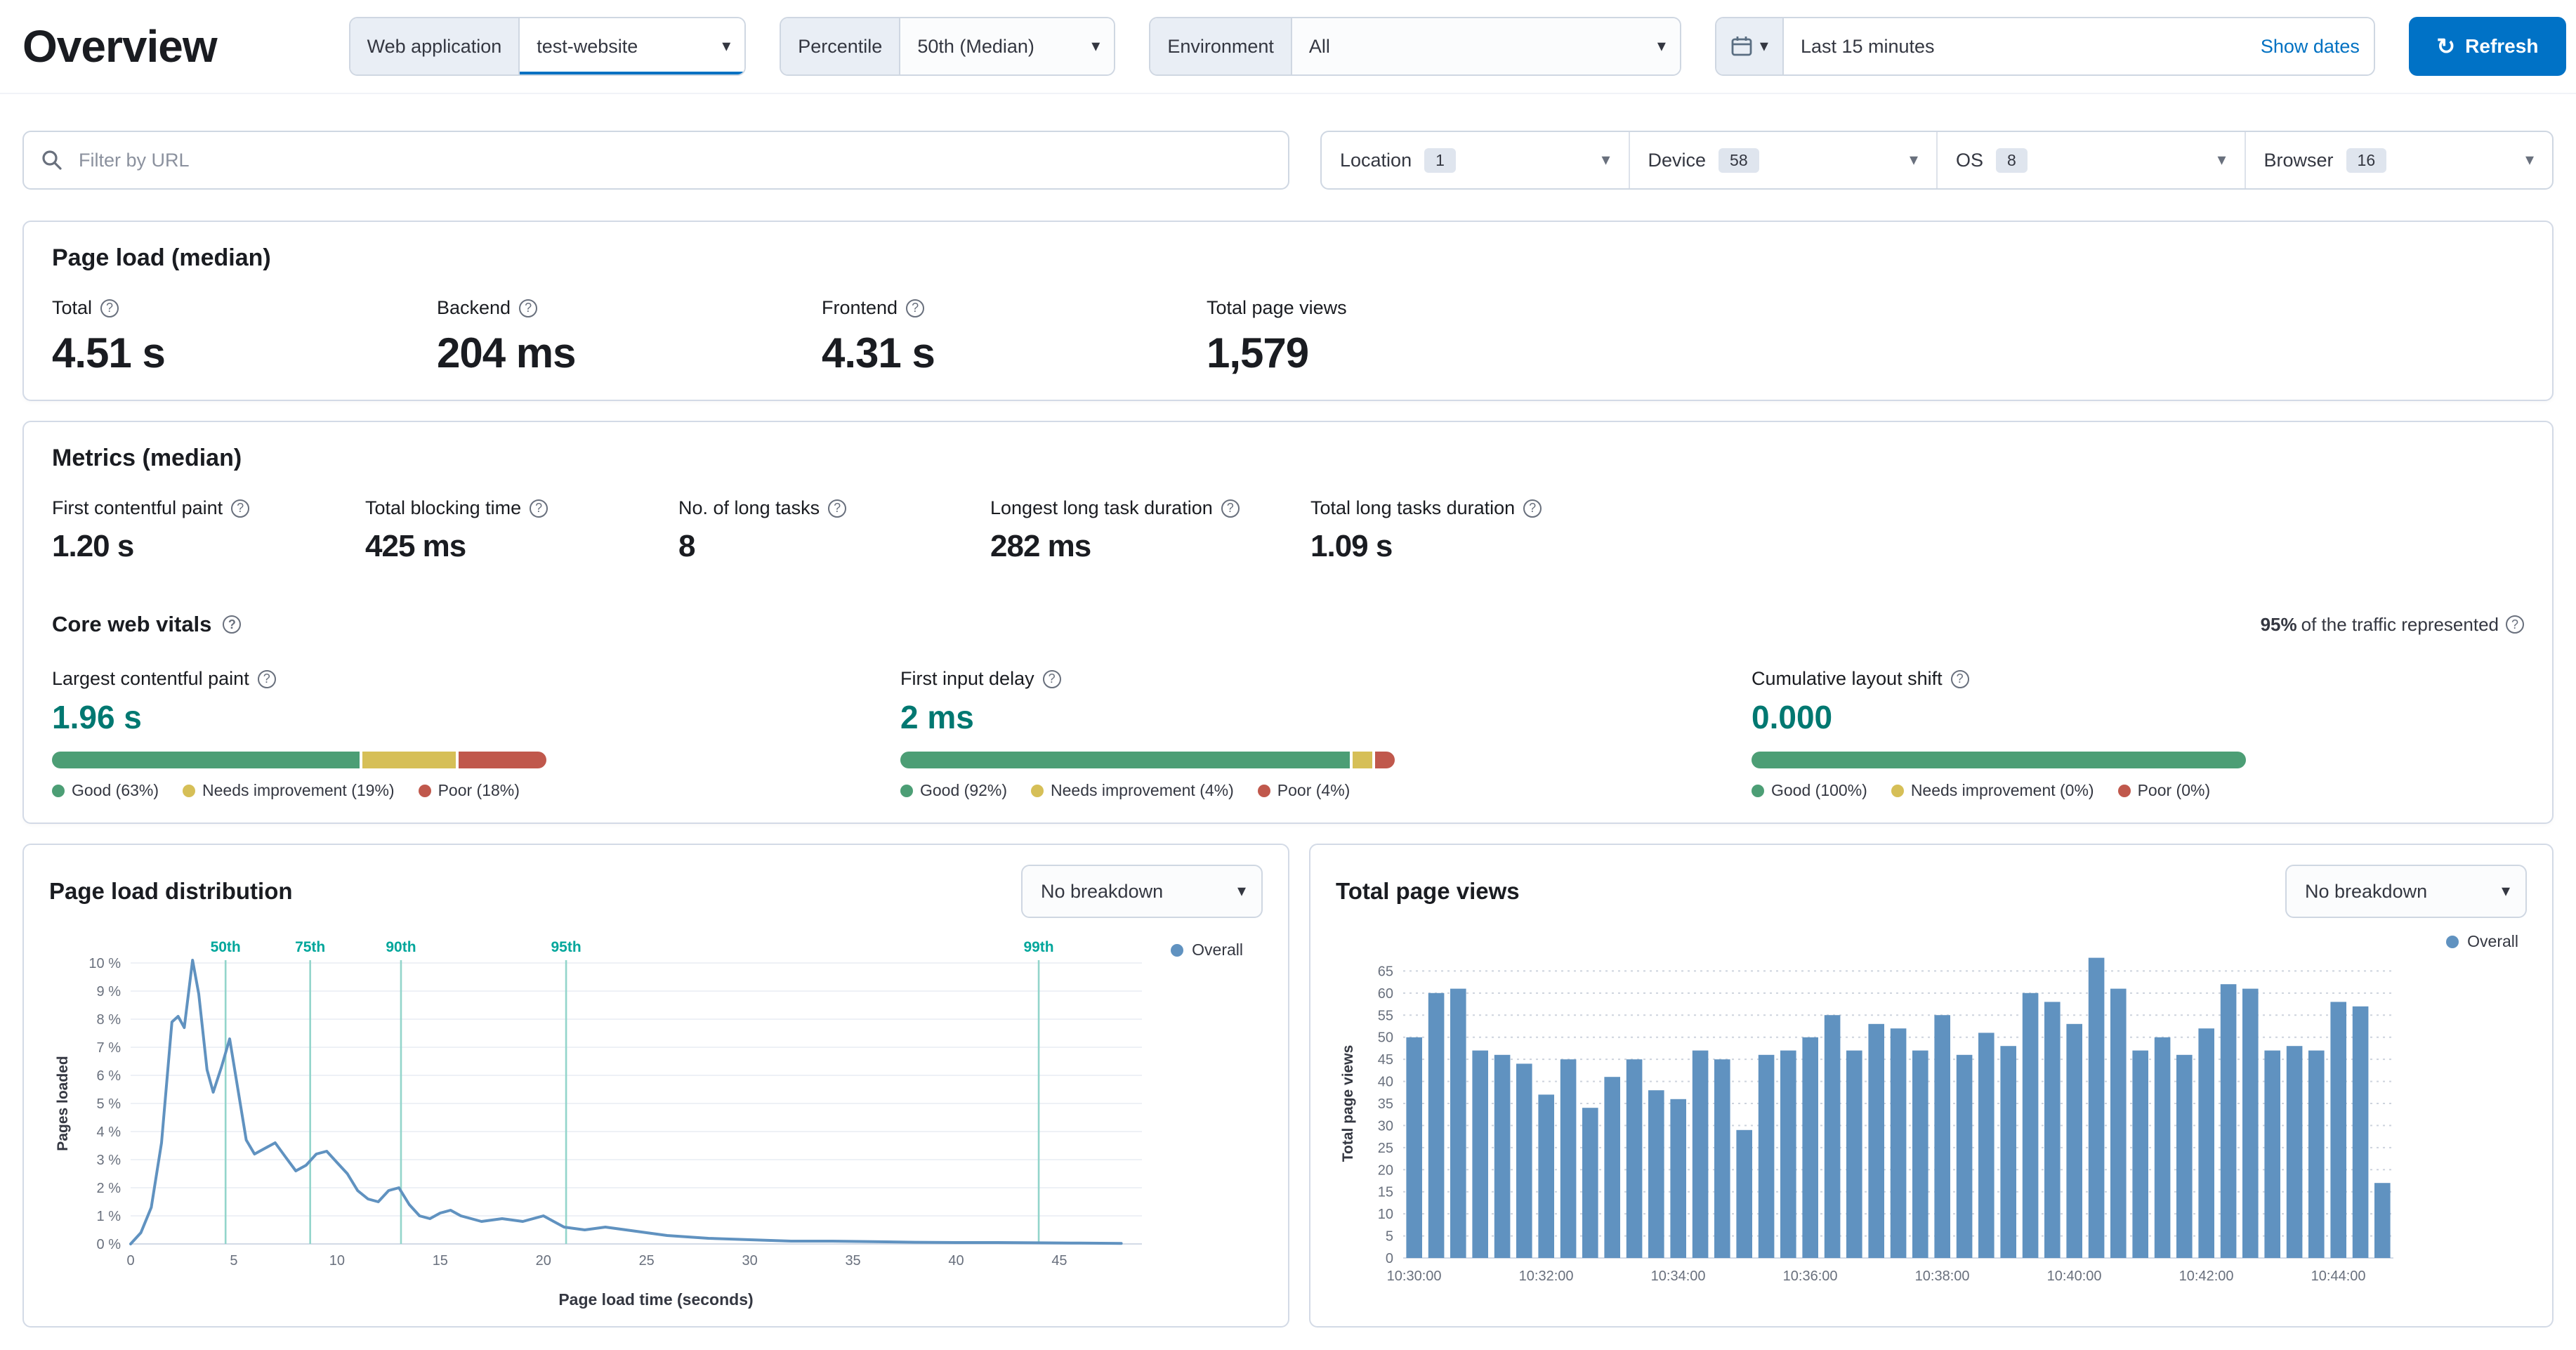 The height and width of the screenshot is (1350, 2576). I want to click on refresh-button: ↻ Refresh, so click(2487, 46).